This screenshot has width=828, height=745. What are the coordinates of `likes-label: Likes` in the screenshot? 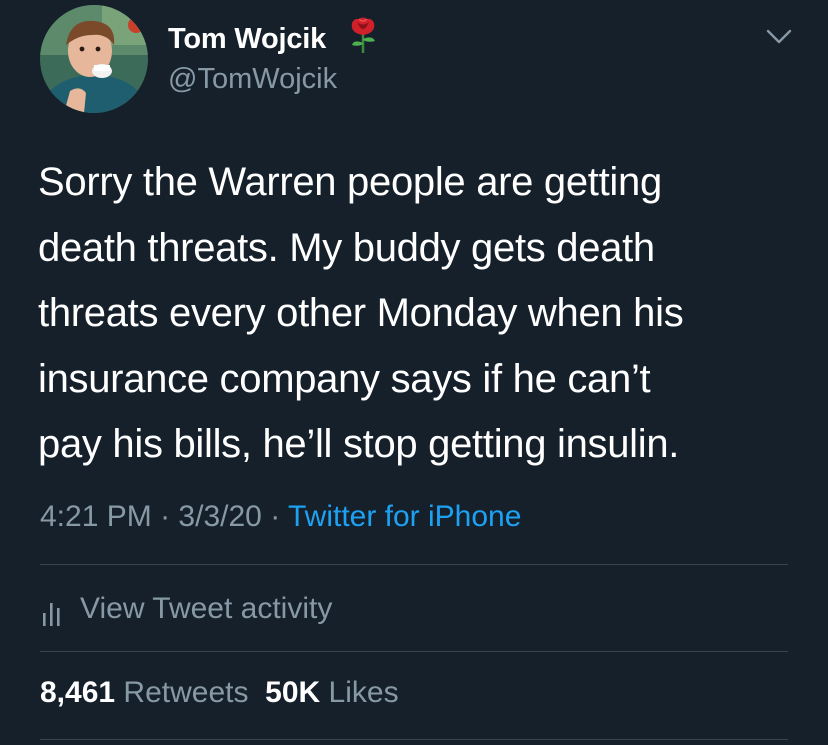 It's located at (363, 692).